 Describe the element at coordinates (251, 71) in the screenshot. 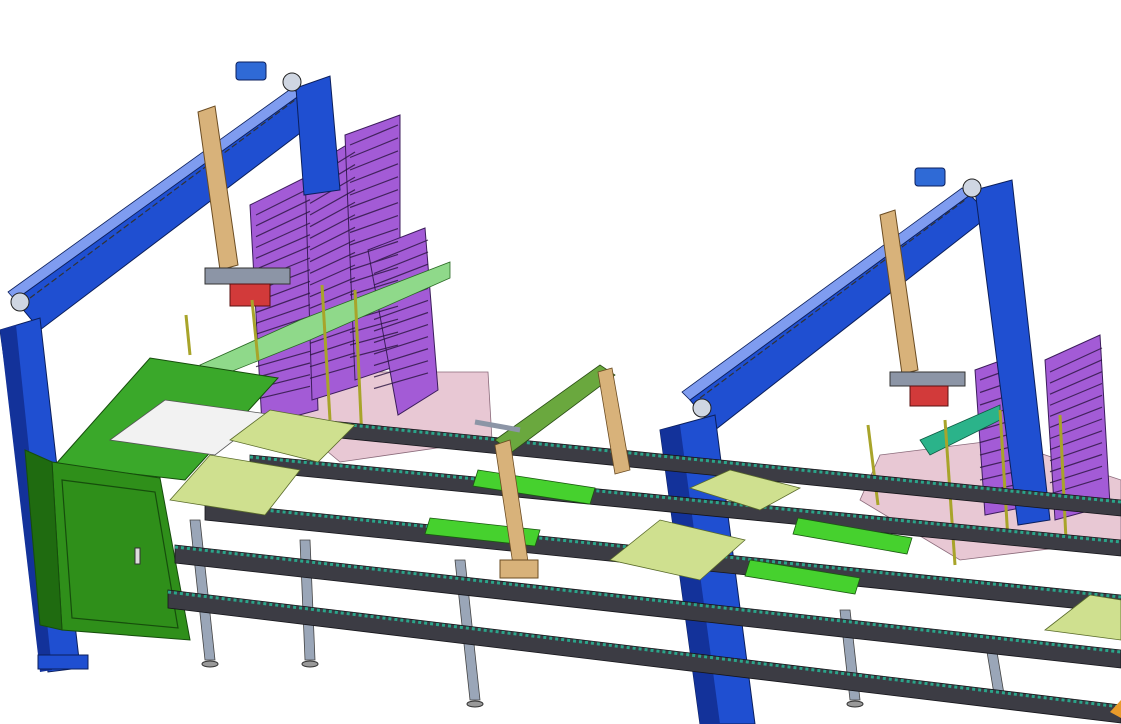

I see `gantry-motor-left` at that location.